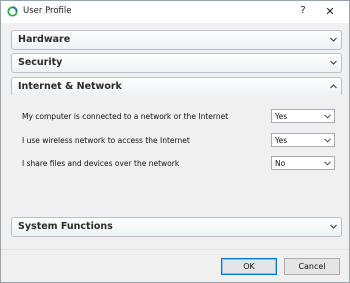  I want to click on share-select: No, so click(303, 163).